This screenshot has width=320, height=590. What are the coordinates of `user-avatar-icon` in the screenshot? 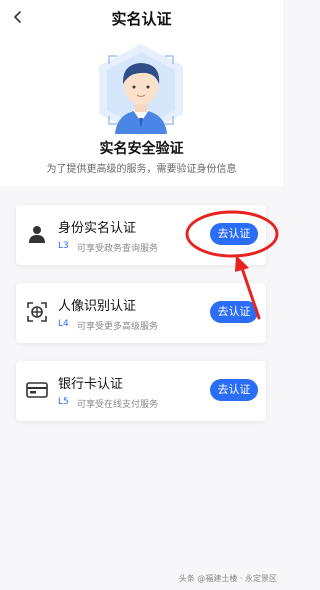 It's located at (141, 90).